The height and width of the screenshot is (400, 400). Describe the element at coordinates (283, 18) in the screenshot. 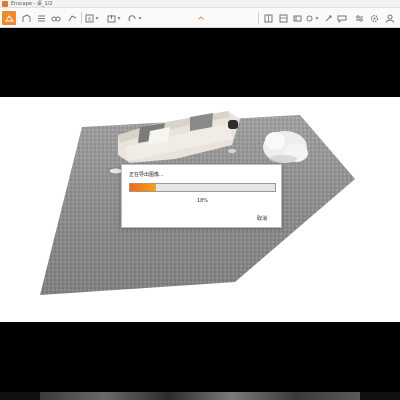

I see `material-icon` at that location.